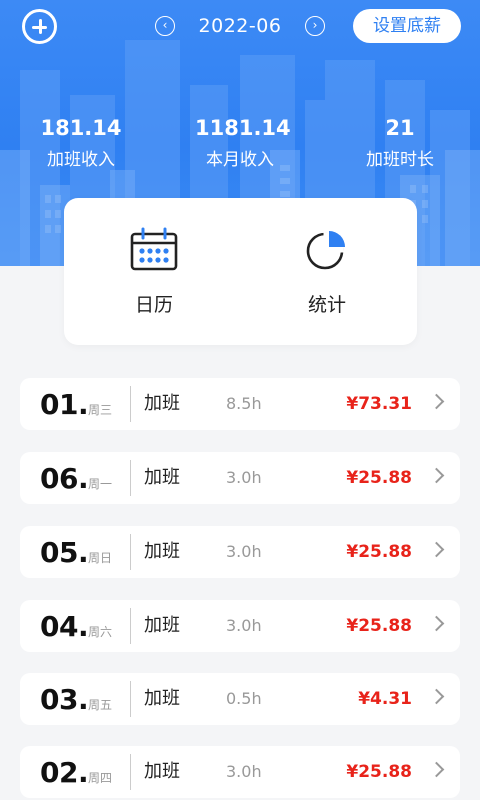 This screenshot has height=800, width=480. I want to click on pie-chart-icon, so click(325, 250).